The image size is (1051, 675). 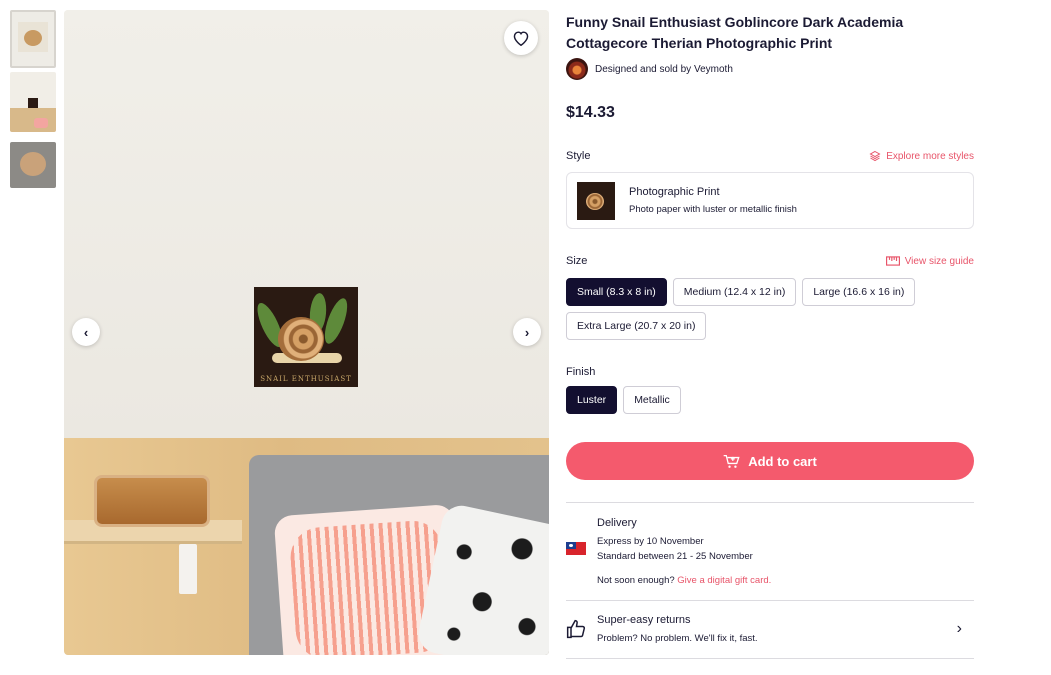 I want to click on heart-icon, so click(x=521, y=38).